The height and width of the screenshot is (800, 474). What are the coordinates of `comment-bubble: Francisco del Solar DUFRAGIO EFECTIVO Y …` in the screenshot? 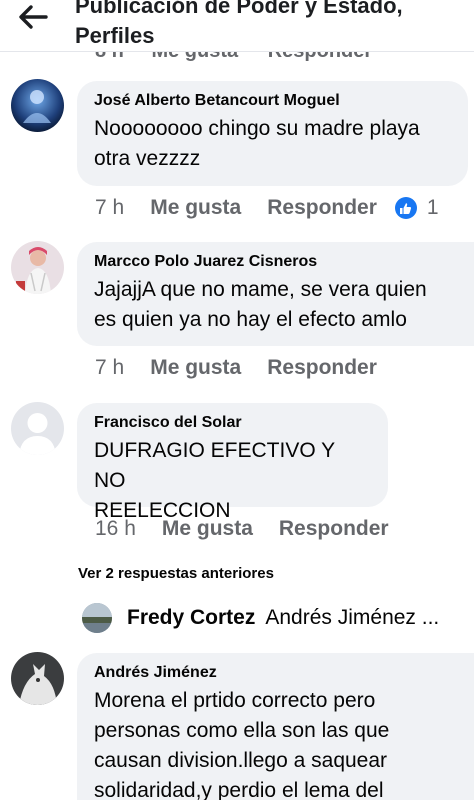 It's located at (232, 462).